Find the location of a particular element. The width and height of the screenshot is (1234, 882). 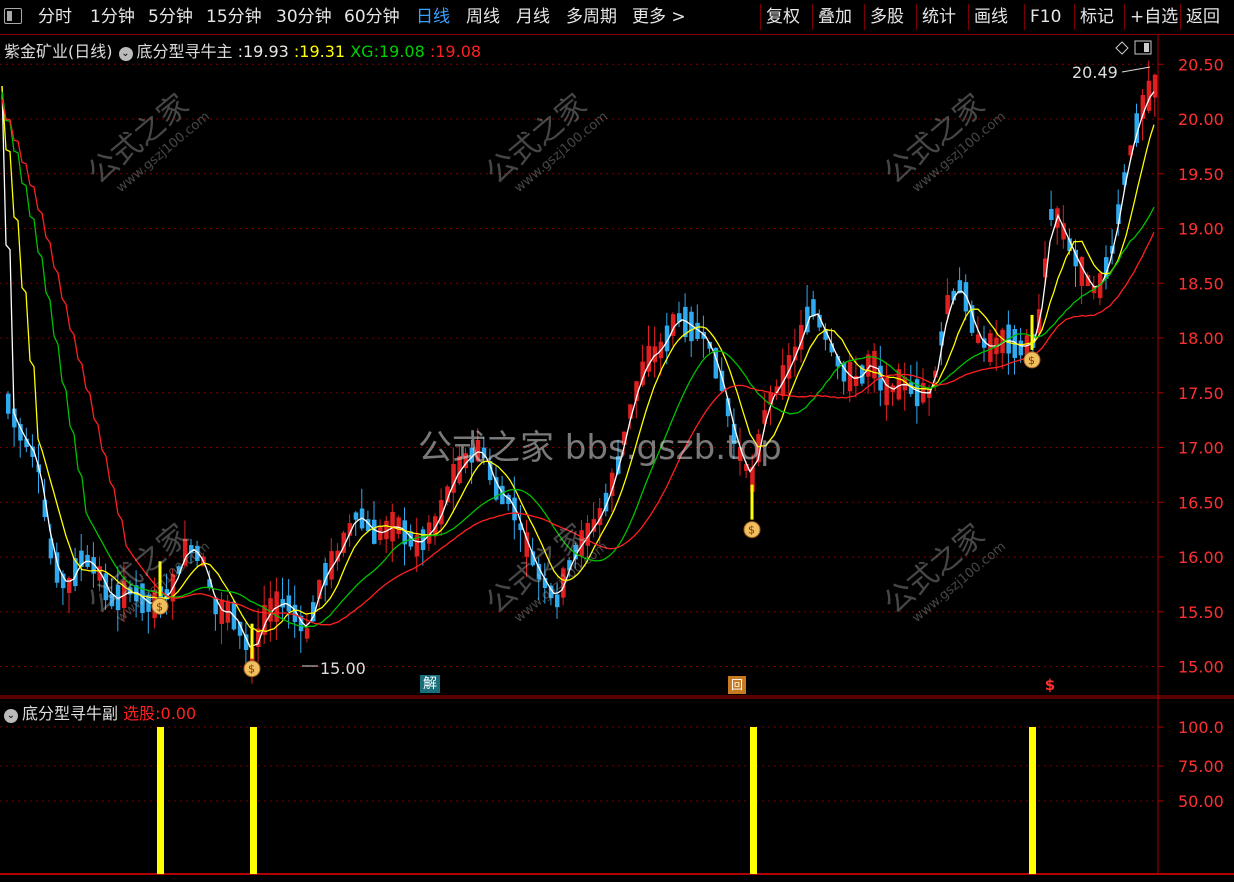

s-marker: $ is located at coordinates (1050, 685).